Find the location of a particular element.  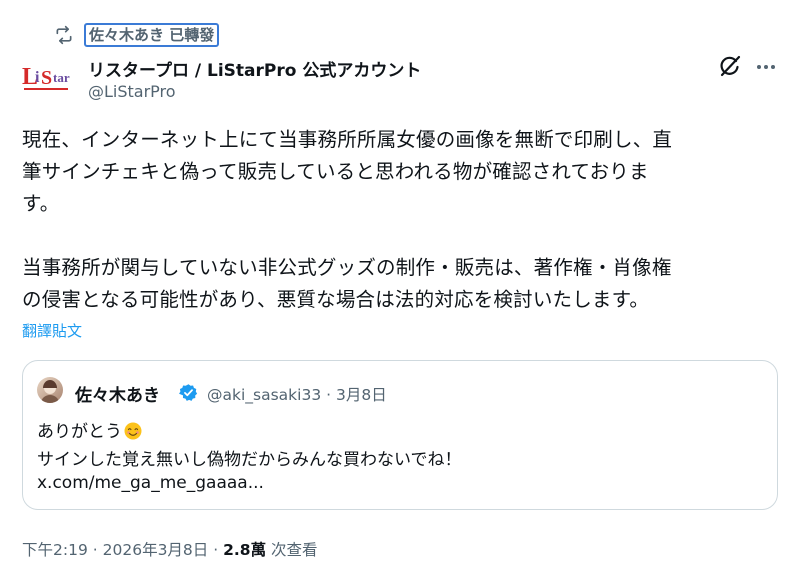

quote-author-name: 佐々木あき is located at coordinates (117, 393).